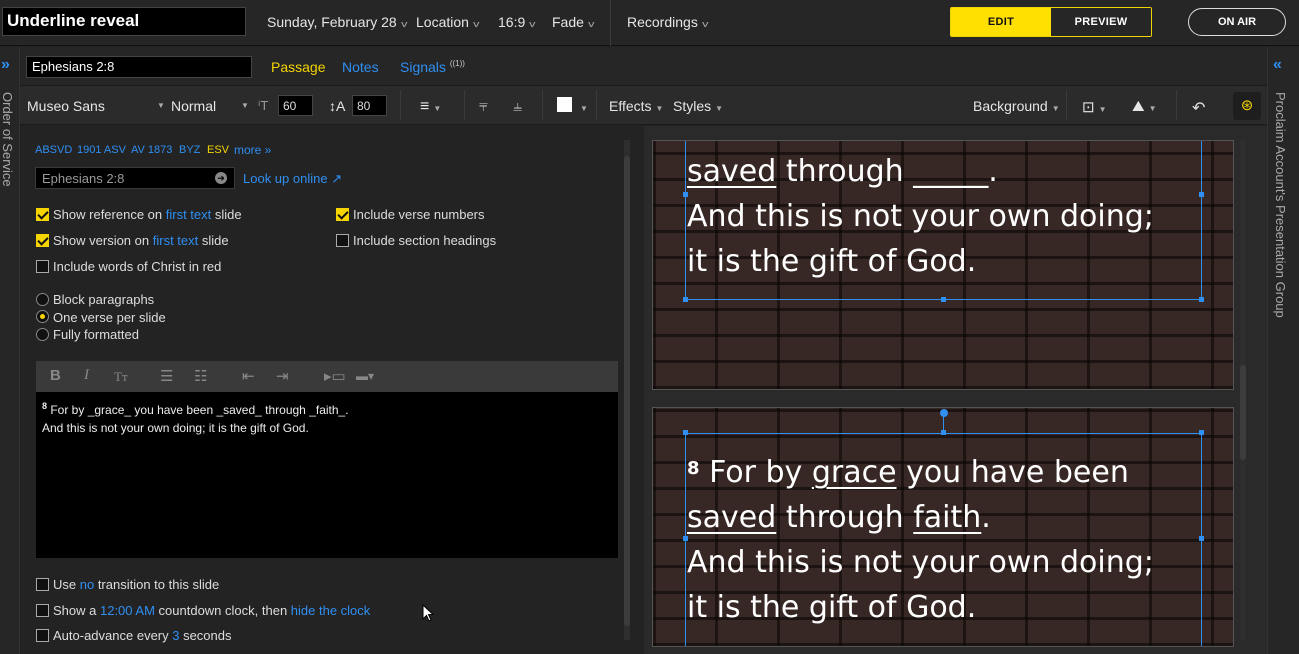 Image resolution: width=1299 pixels, height=654 pixels. Describe the element at coordinates (109, 317) in the screenshot. I see `one-verse-label: One verse per slide` at that location.